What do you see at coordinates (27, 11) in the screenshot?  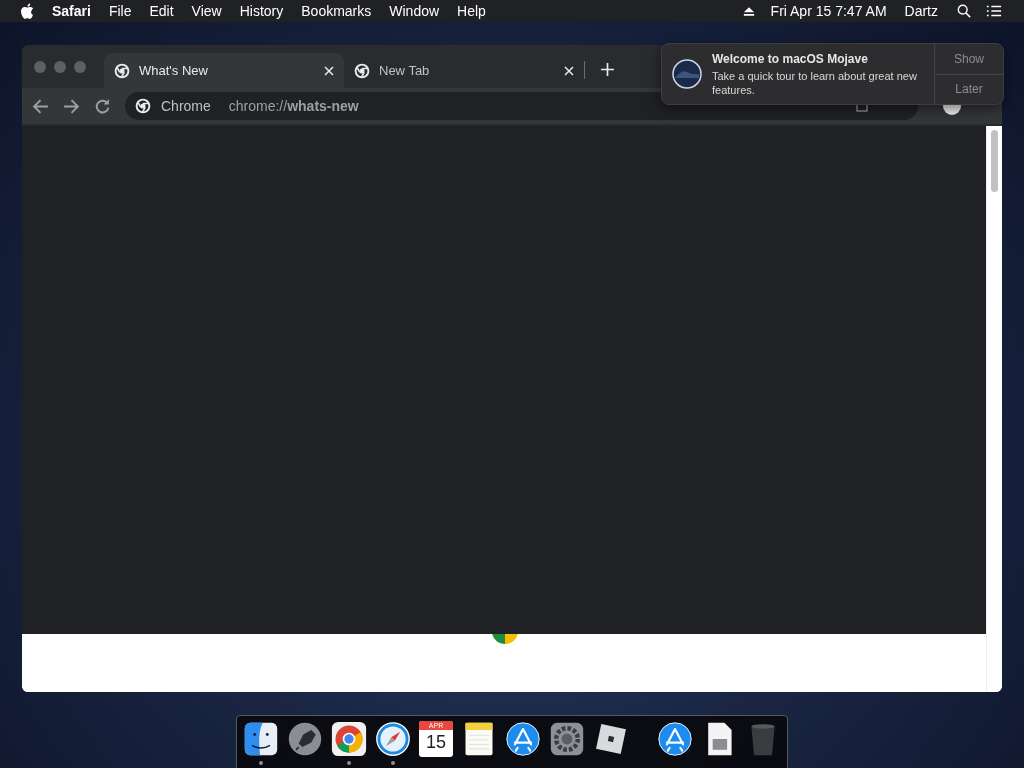 I see `apple-logo-icon` at bounding box center [27, 11].